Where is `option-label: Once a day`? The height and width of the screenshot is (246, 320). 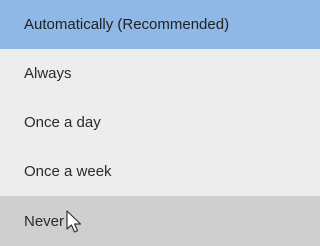 option-label: Once a day is located at coordinates (62, 122).